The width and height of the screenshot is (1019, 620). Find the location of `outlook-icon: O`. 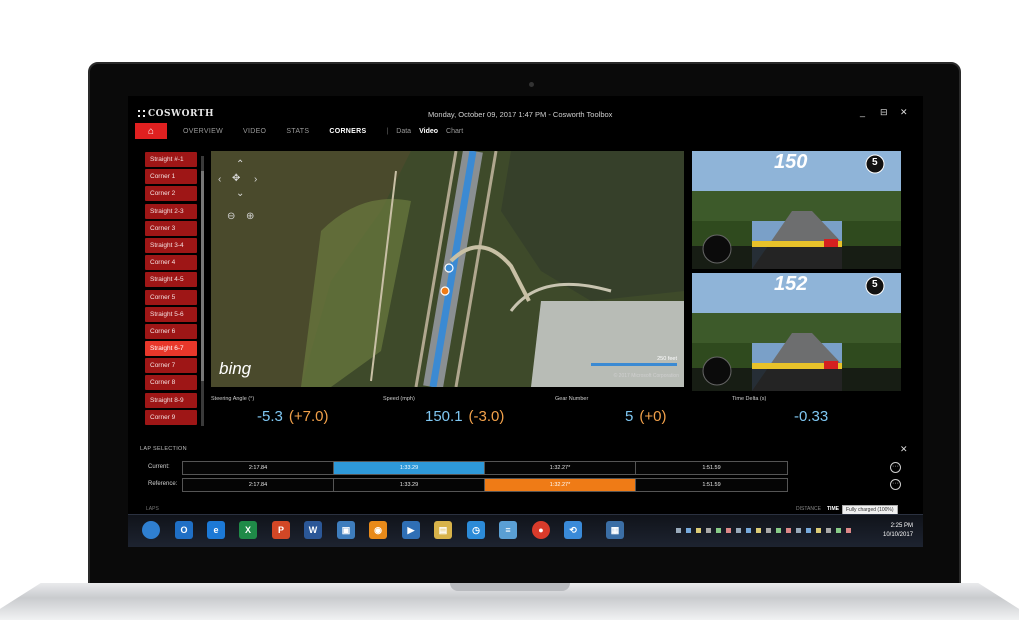

outlook-icon: O is located at coordinates (184, 530).